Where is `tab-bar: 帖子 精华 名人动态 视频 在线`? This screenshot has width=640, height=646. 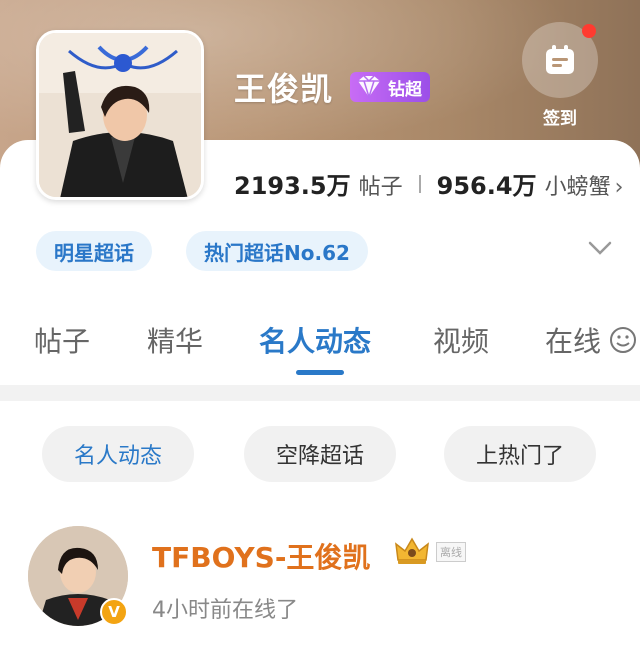
tab-bar: 帖子 精华 名人动态 视频 在线 is located at coordinates (320, 345).